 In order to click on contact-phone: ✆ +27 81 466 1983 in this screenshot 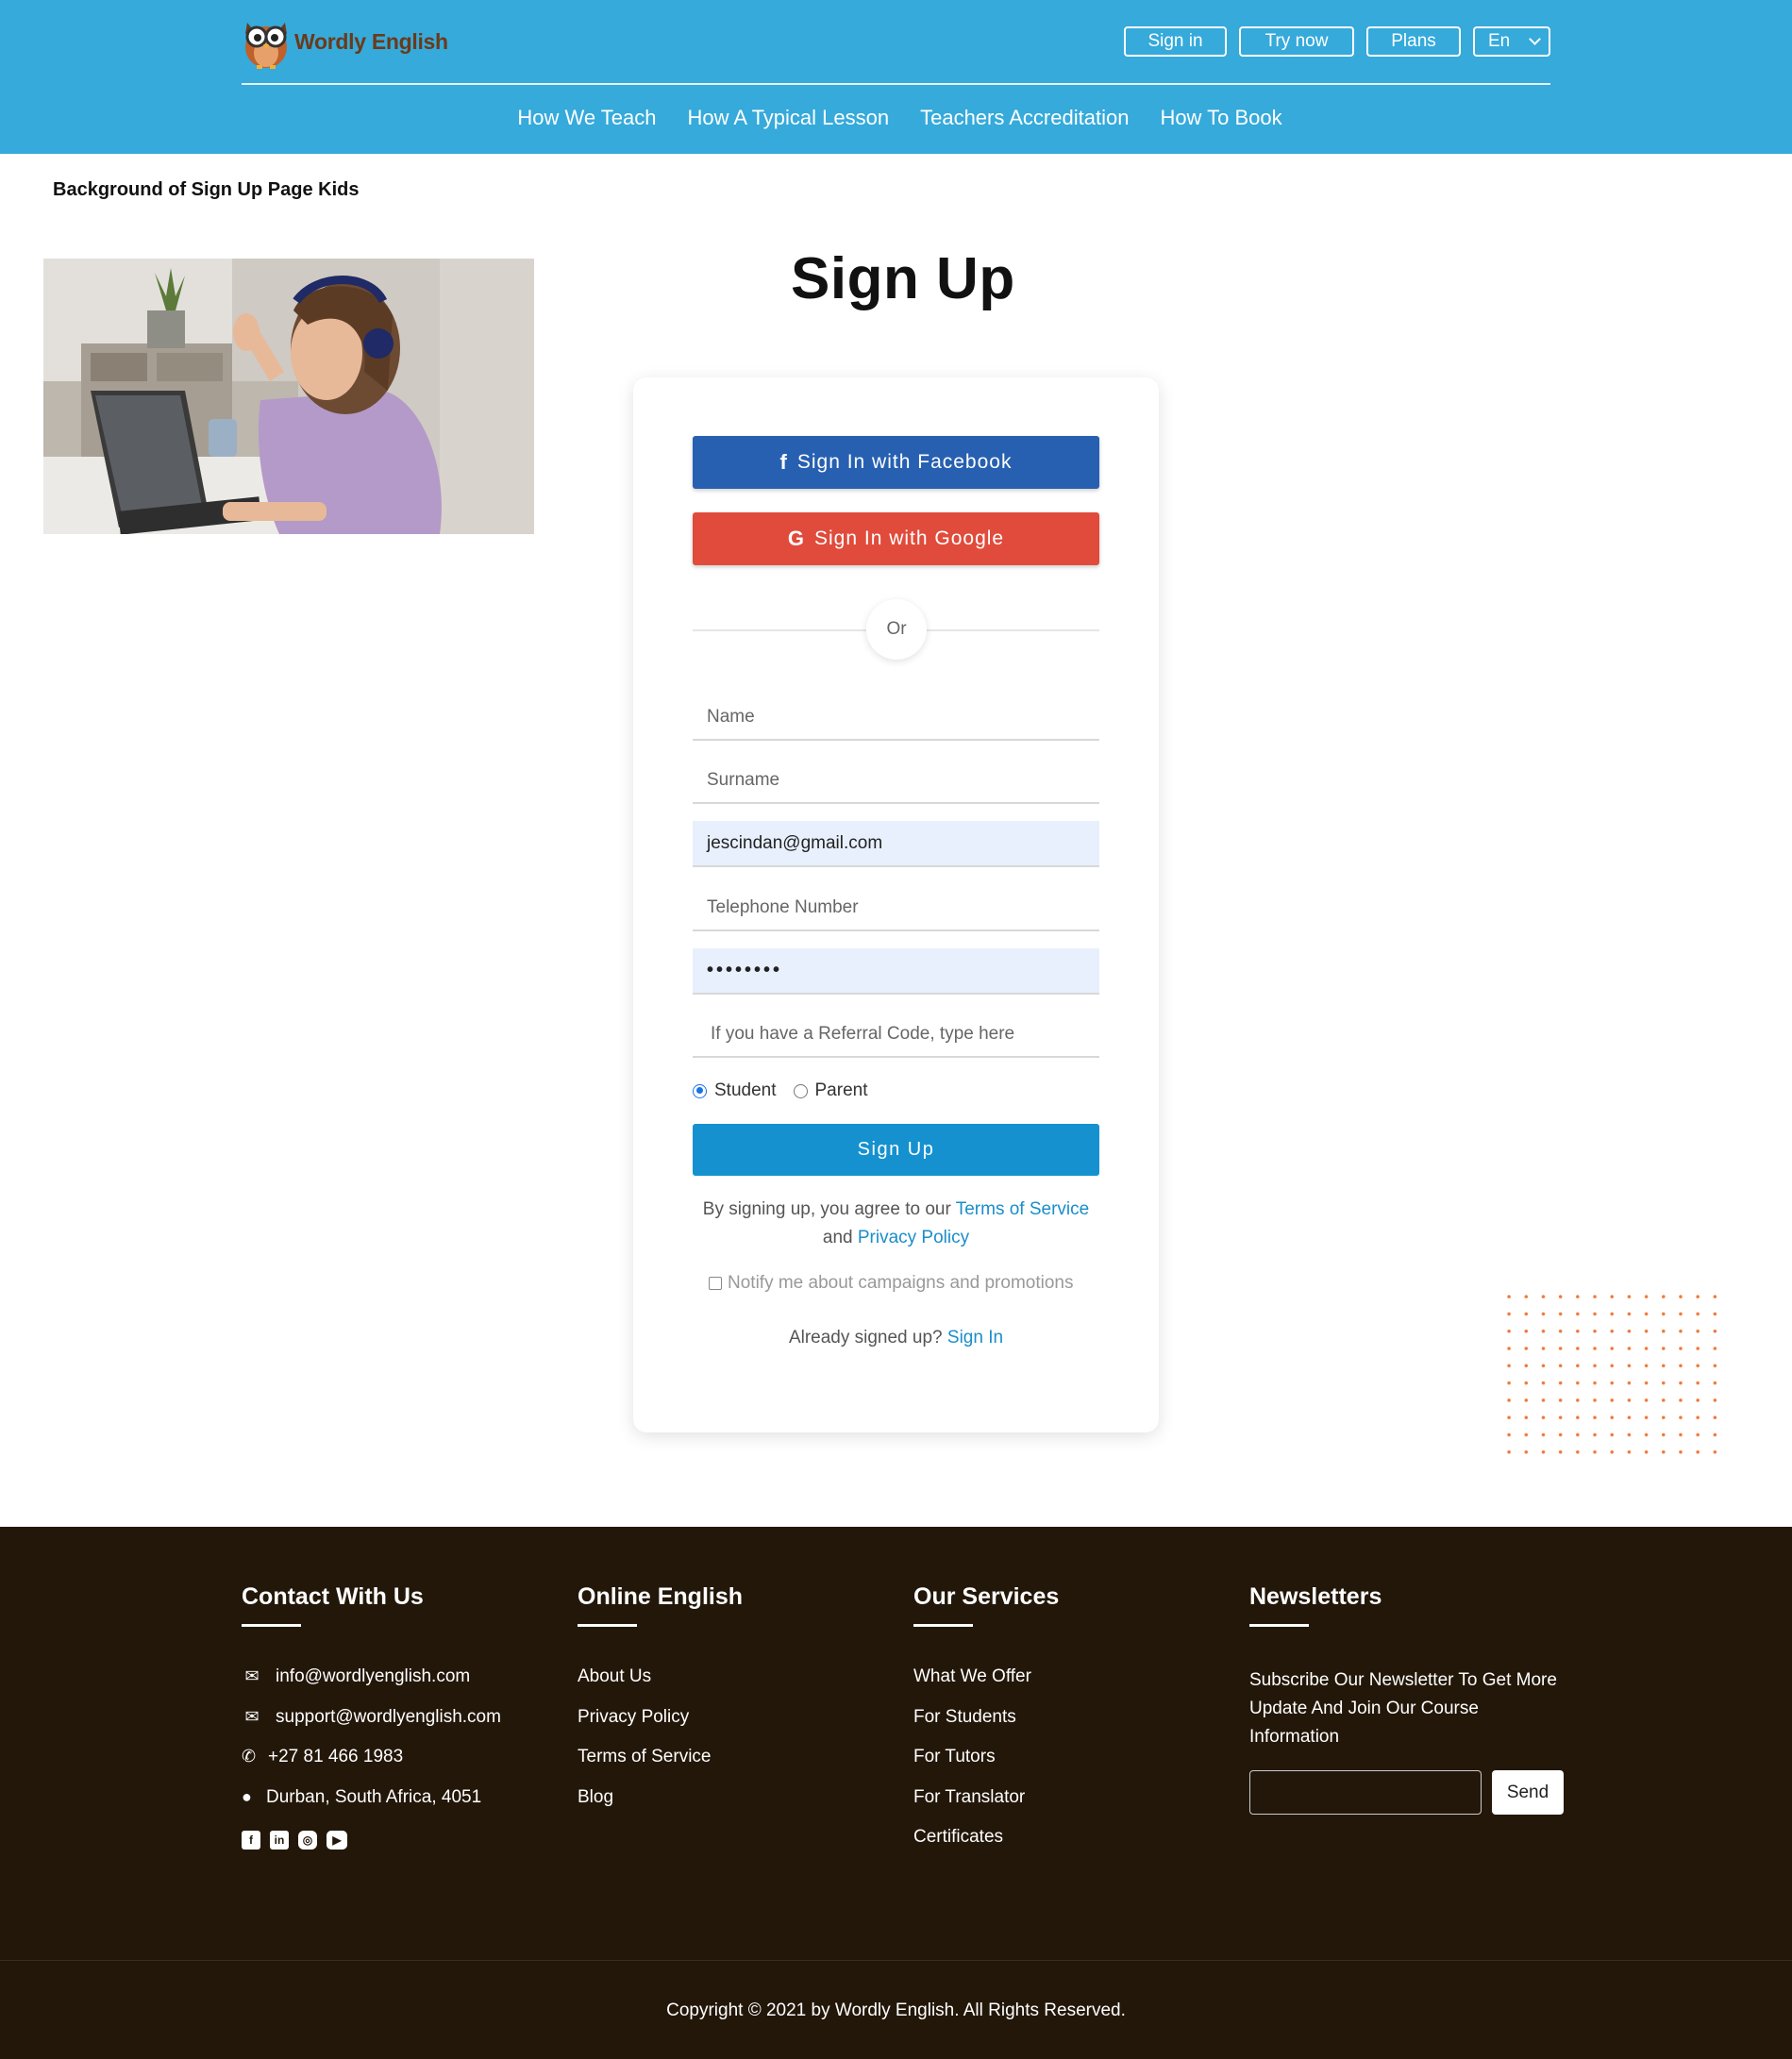, I will do `click(371, 1767)`.